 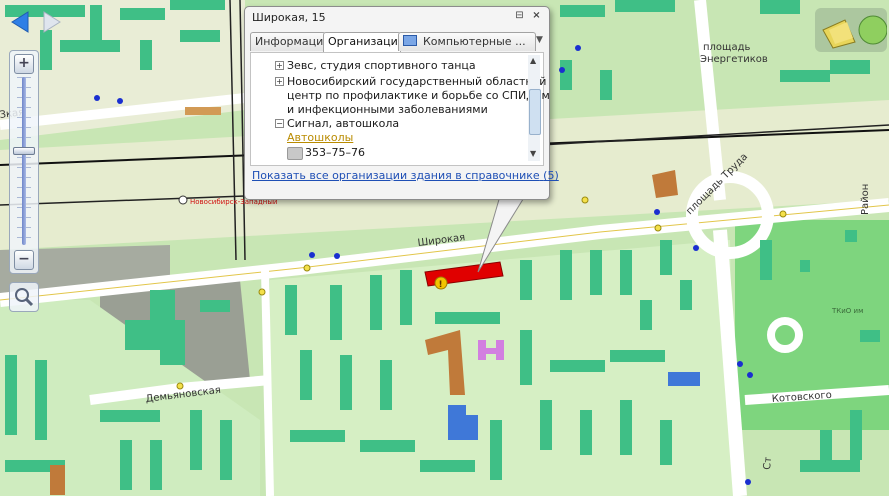 I want to click on layers-button, so click(x=851, y=30).